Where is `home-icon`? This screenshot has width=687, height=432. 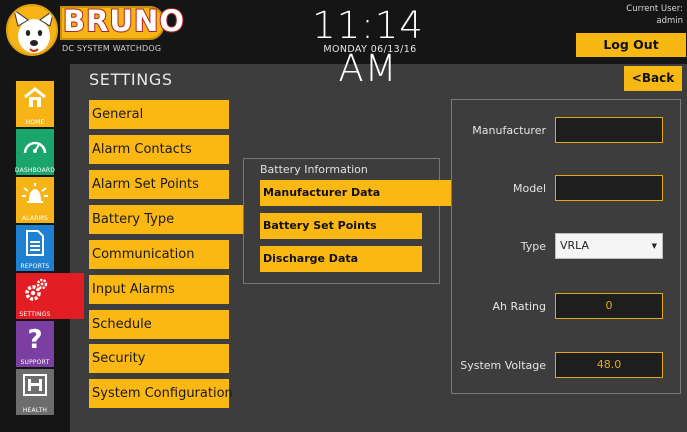
home-icon is located at coordinates (35, 97).